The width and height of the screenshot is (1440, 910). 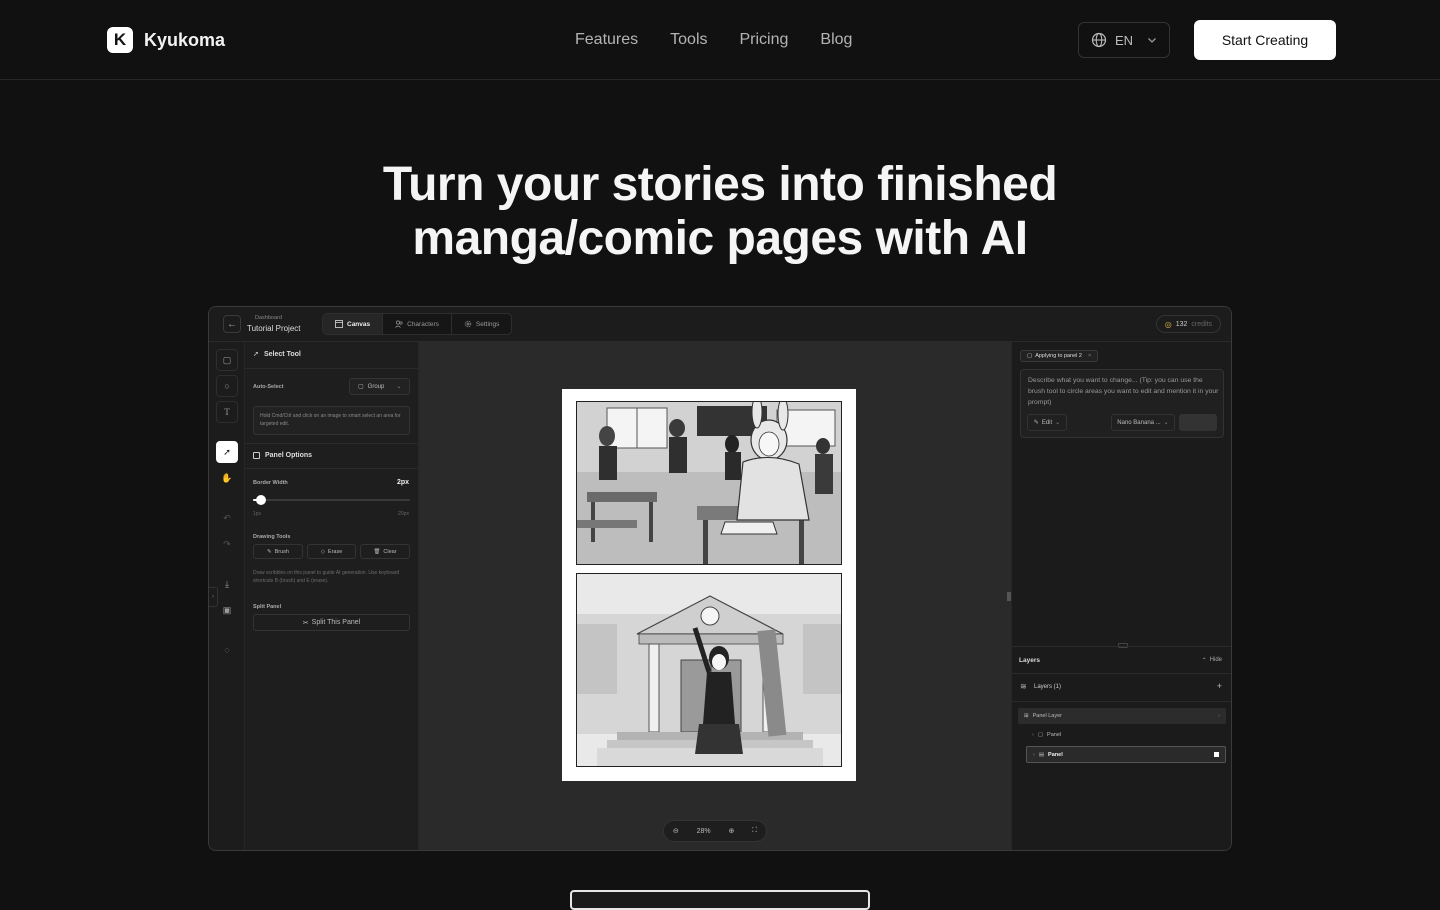 I want to click on auto-select-label: Auto-Select, so click(x=268, y=387).